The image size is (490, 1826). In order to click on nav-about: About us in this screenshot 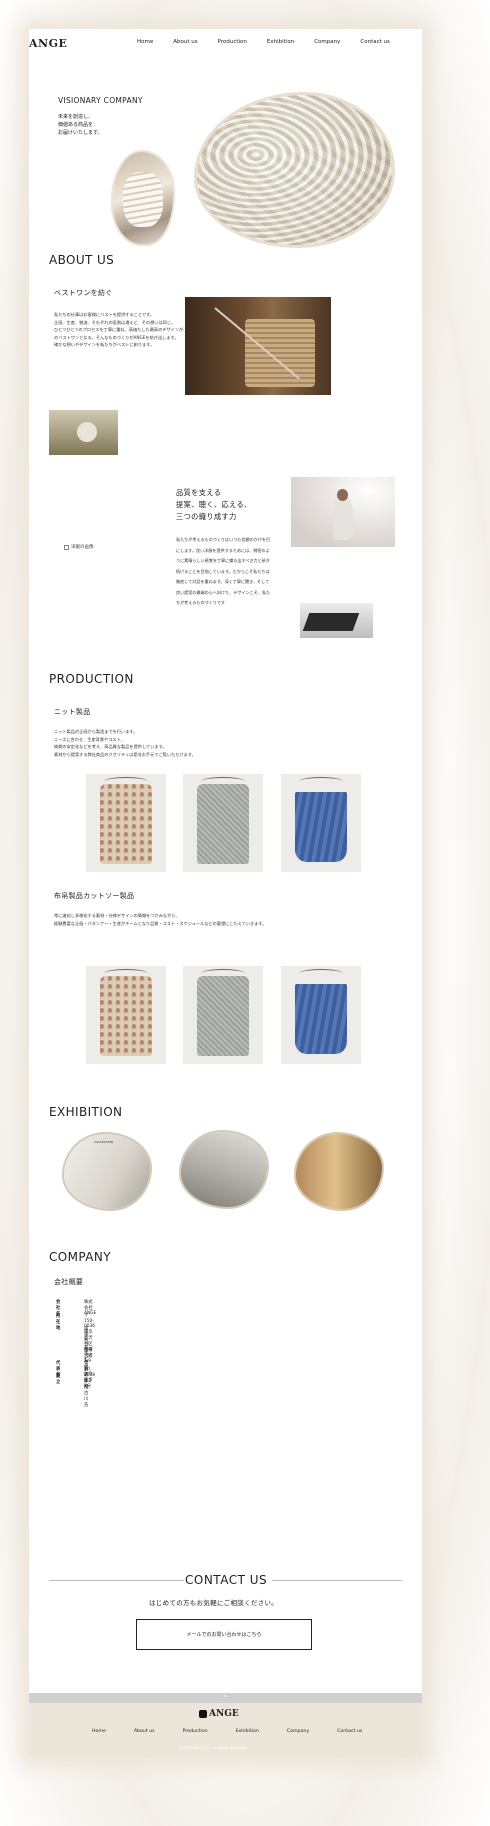, I will do `click(185, 42)`.